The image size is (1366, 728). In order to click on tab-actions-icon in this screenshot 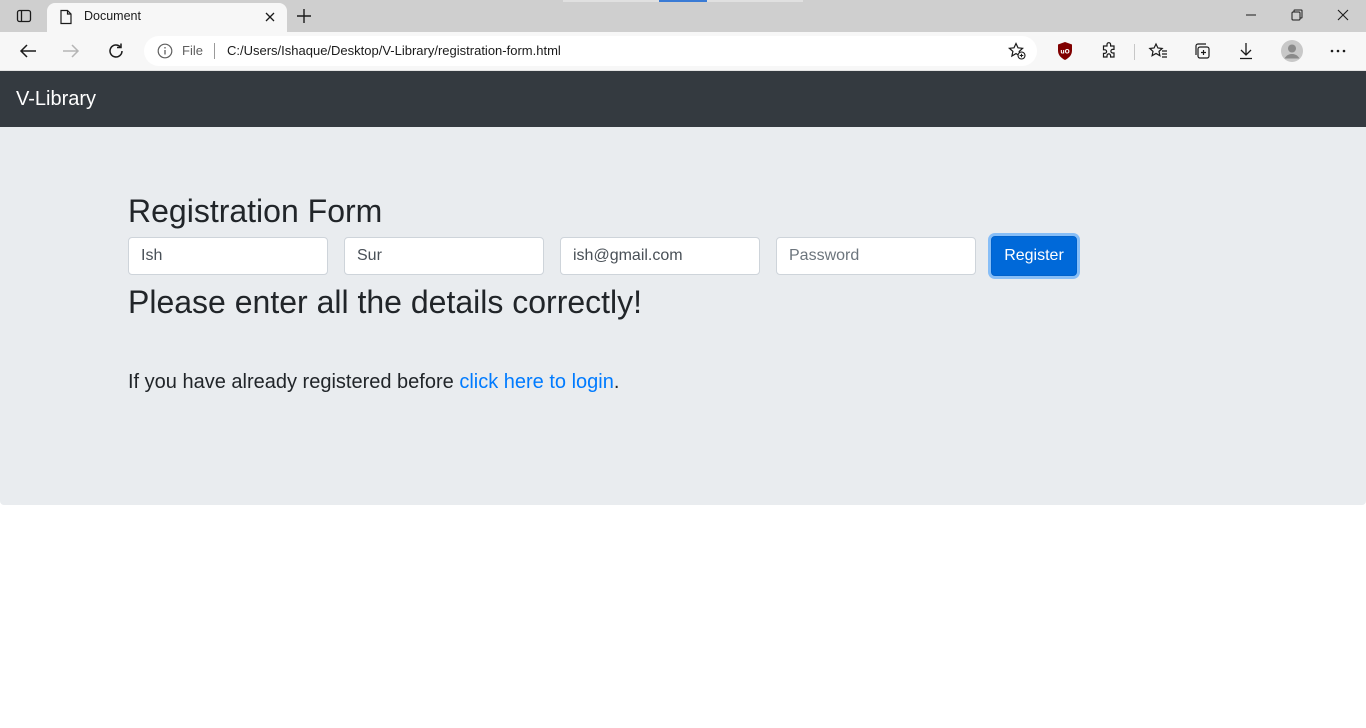, I will do `click(24, 16)`.